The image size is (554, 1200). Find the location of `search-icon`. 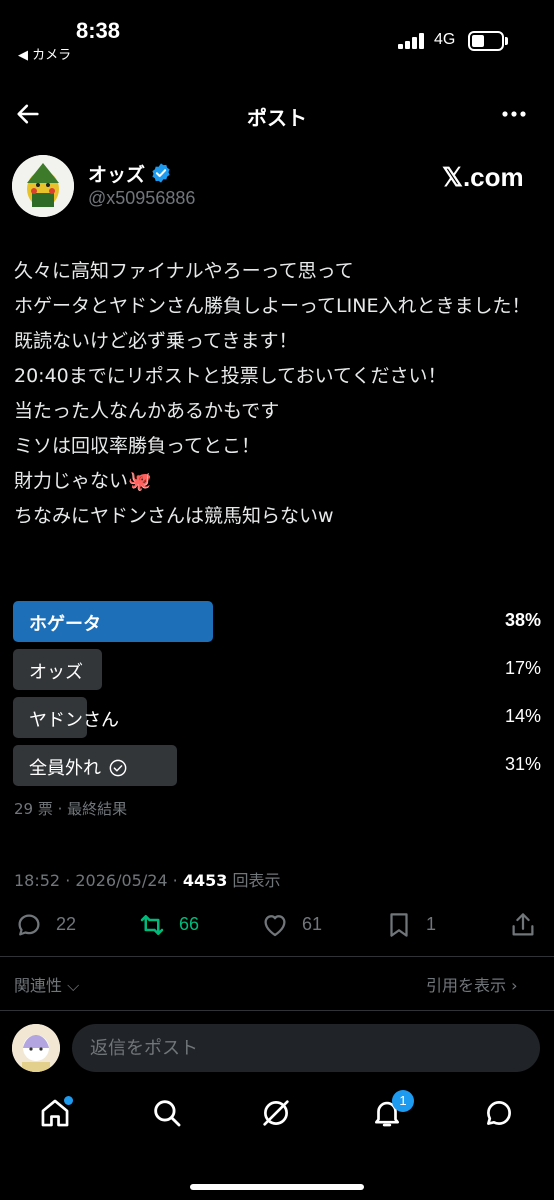

search-icon is located at coordinates (167, 1113).